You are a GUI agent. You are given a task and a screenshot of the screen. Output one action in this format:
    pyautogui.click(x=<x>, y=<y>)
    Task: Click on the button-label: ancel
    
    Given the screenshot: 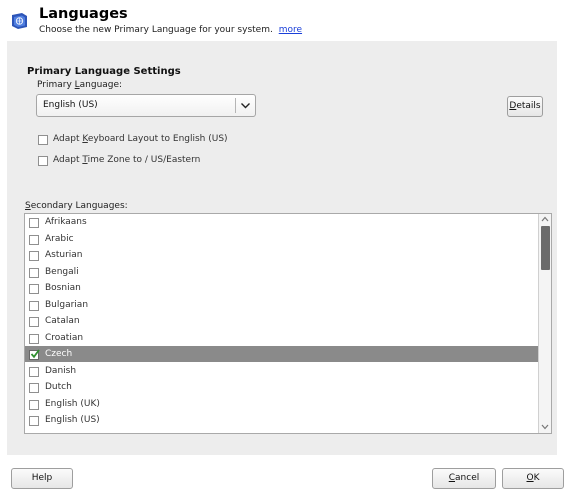 What is the action you would take?
    pyautogui.click(x=467, y=478)
    